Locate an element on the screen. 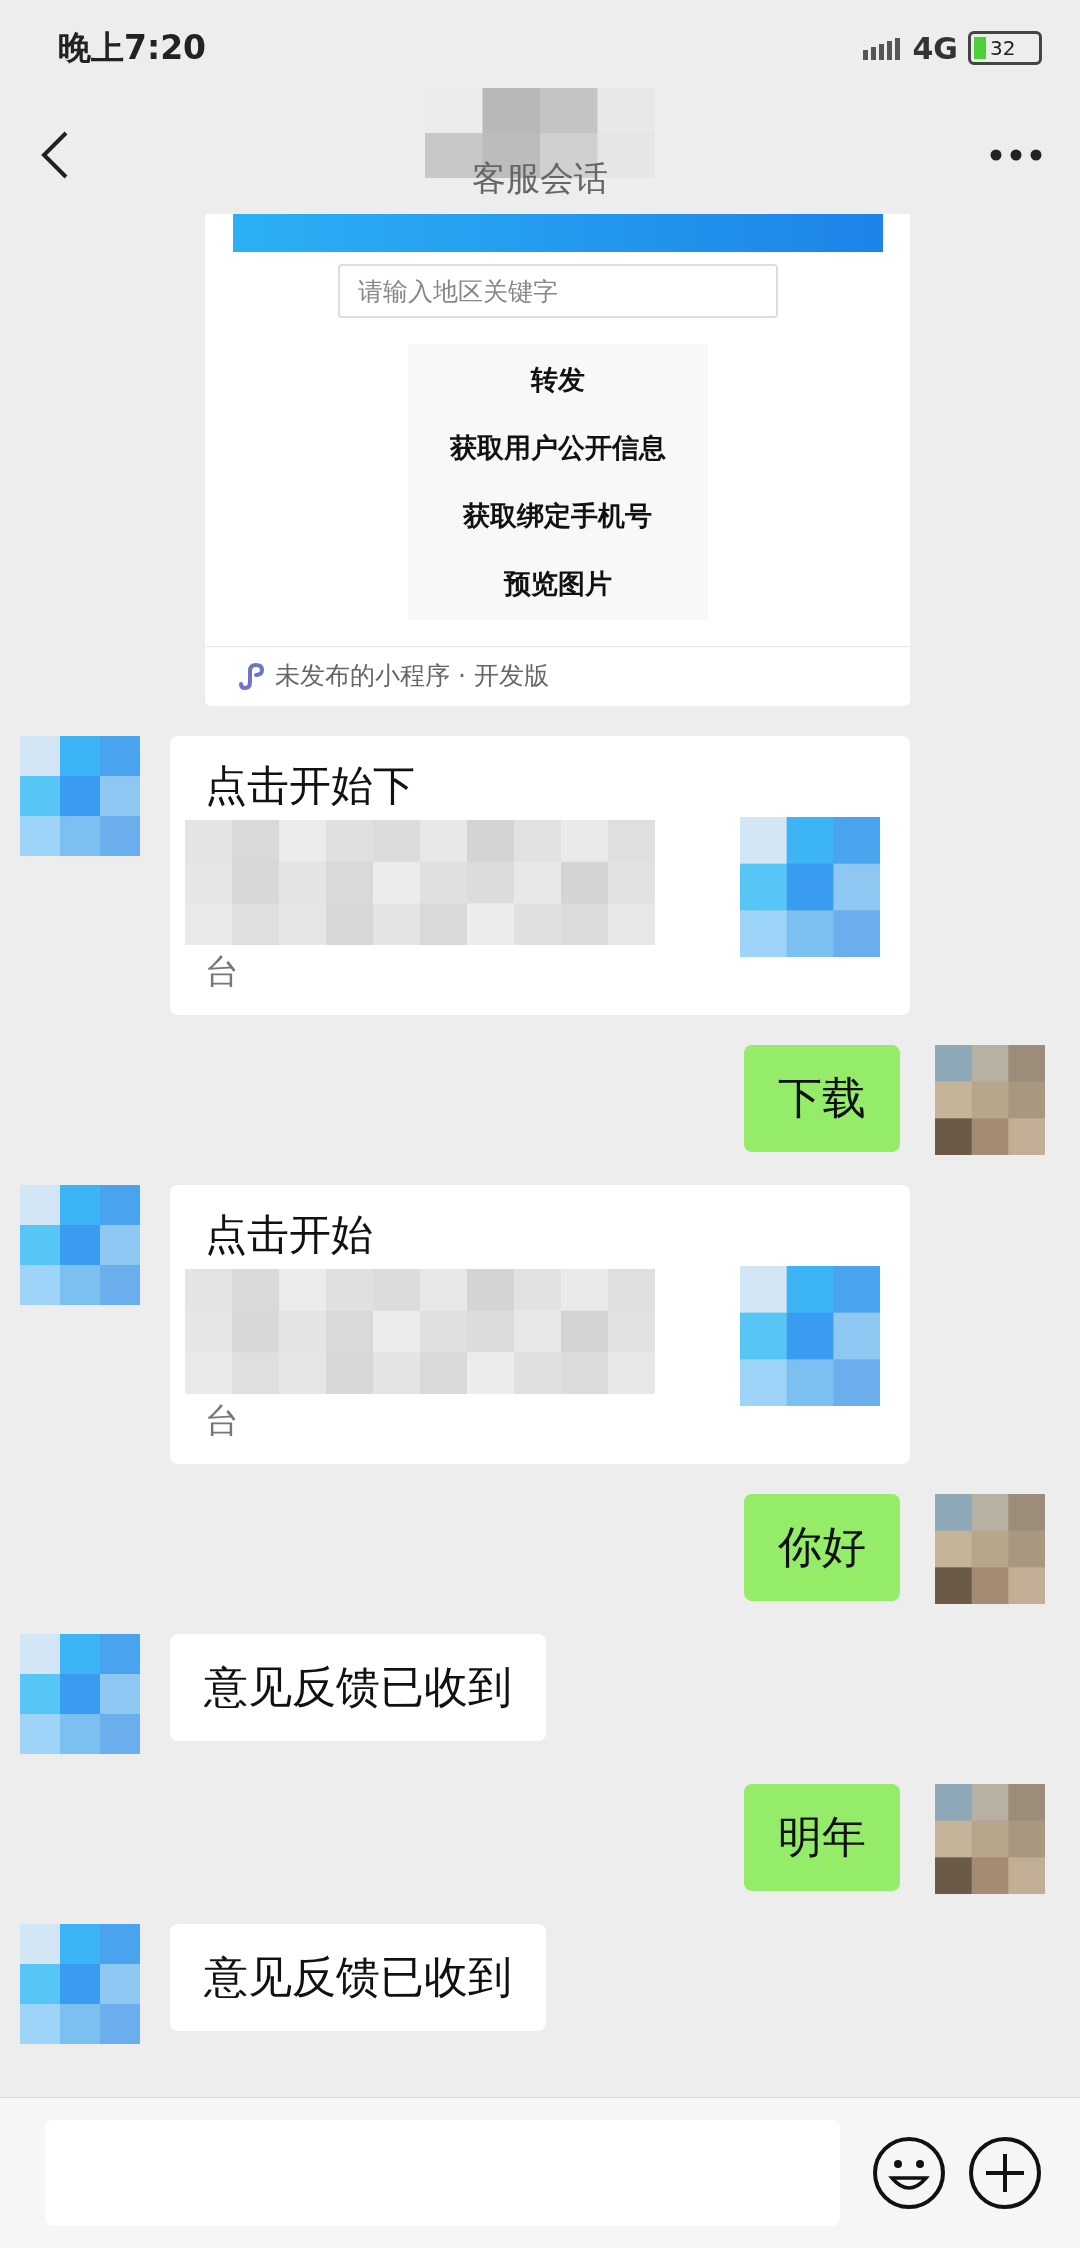 Image resolution: width=1080 pixels, height=2248 pixels. menu-item: 预览图片 is located at coordinates (557, 584).